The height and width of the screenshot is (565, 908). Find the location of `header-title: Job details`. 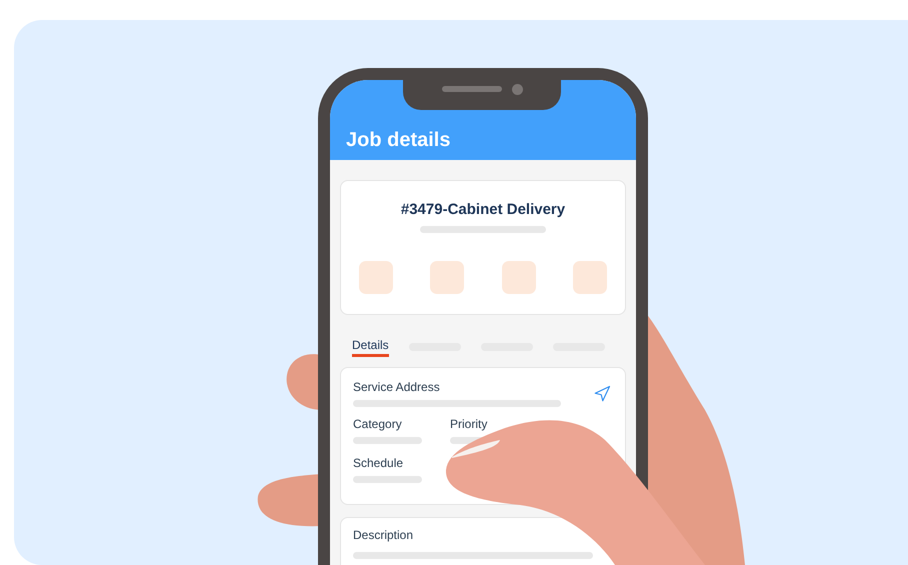

header-title: Job details is located at coordinates (398, 140).